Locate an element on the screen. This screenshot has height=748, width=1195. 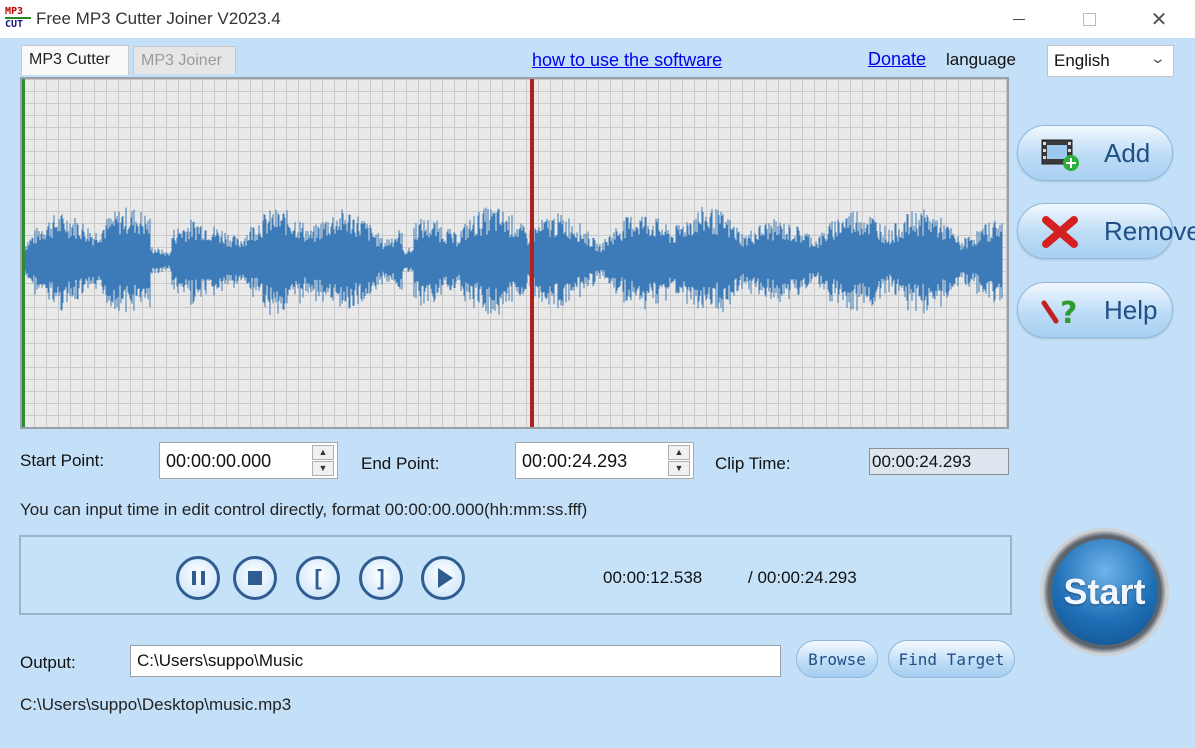
language-value: English is located at coordinates (1082, 60).